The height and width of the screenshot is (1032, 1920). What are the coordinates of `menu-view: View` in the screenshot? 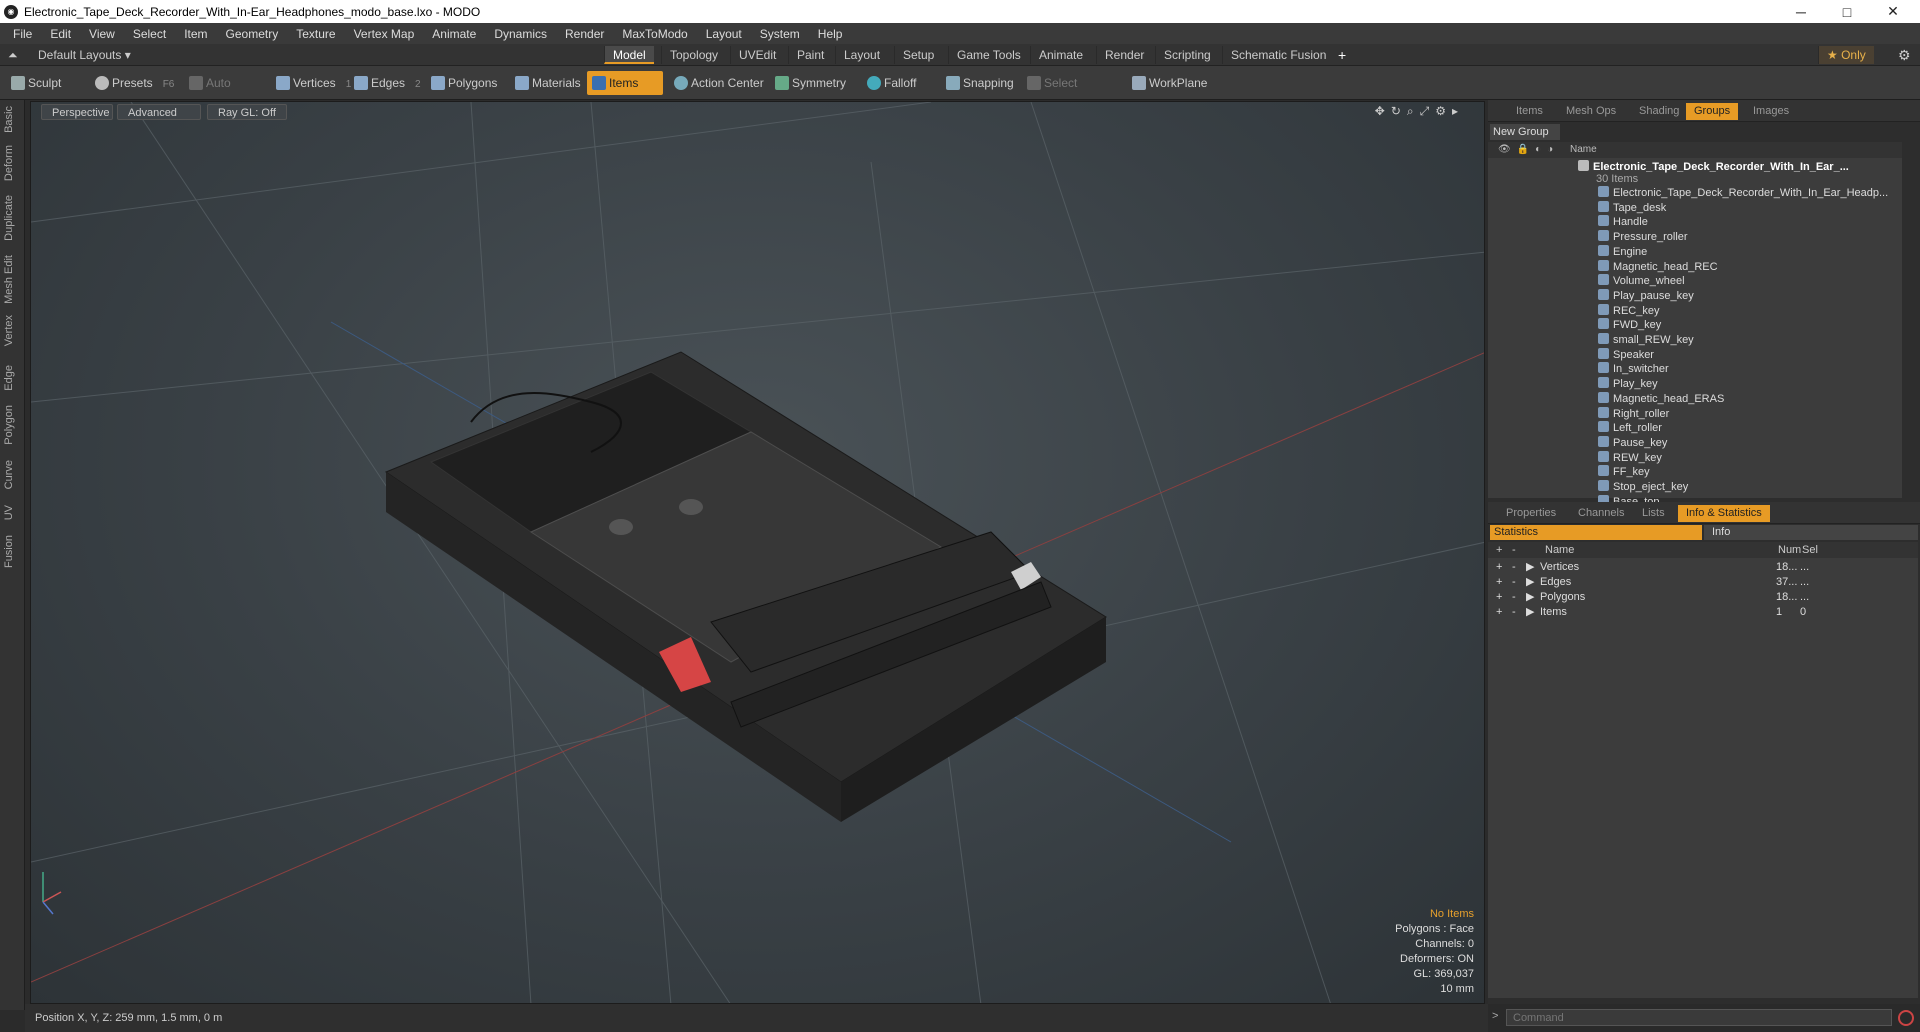 It's located at (102, 34).